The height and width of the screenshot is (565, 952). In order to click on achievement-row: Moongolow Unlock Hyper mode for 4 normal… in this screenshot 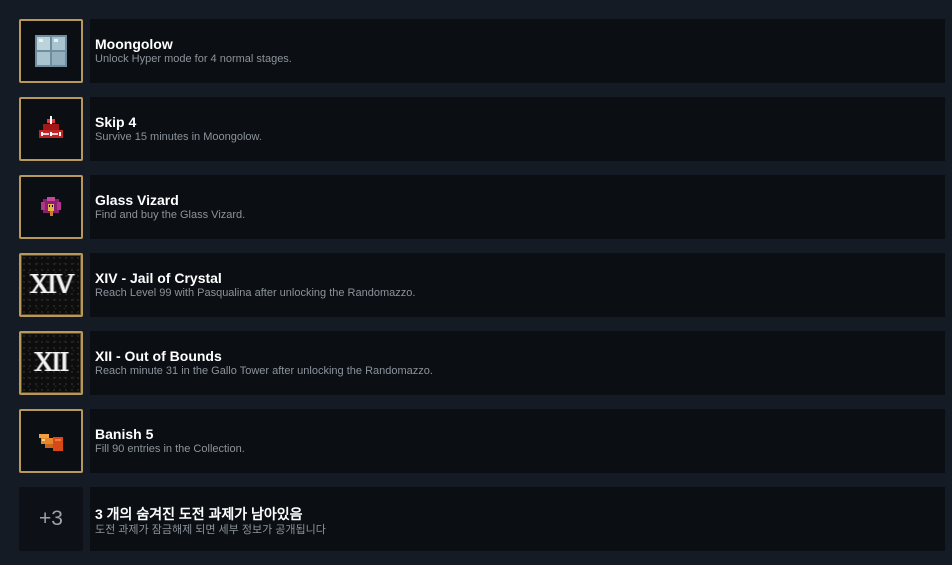, I will do `click(482, 51)`.